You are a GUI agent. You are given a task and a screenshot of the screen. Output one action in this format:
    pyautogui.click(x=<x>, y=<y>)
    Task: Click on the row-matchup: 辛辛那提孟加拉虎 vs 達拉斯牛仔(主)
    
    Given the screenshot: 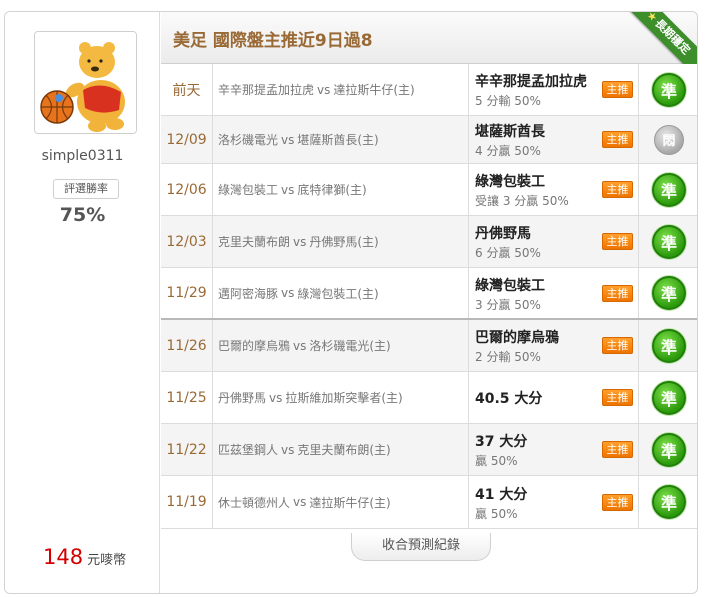 What is the action you would take?
    pyautogui.click(x=343, y=89)
    